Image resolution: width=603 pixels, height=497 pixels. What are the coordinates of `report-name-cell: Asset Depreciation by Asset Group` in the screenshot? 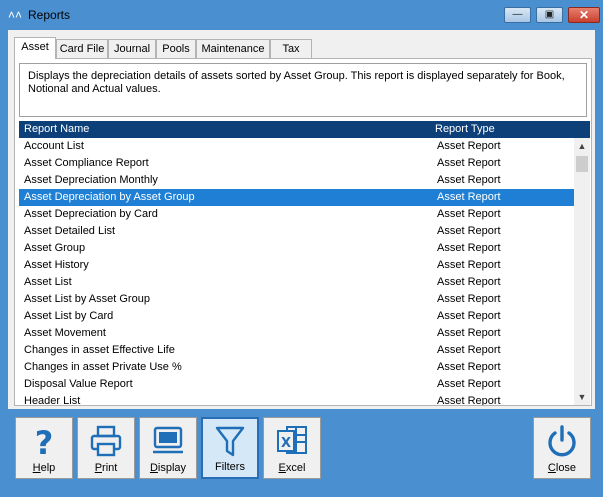 It's located at (109, 197).